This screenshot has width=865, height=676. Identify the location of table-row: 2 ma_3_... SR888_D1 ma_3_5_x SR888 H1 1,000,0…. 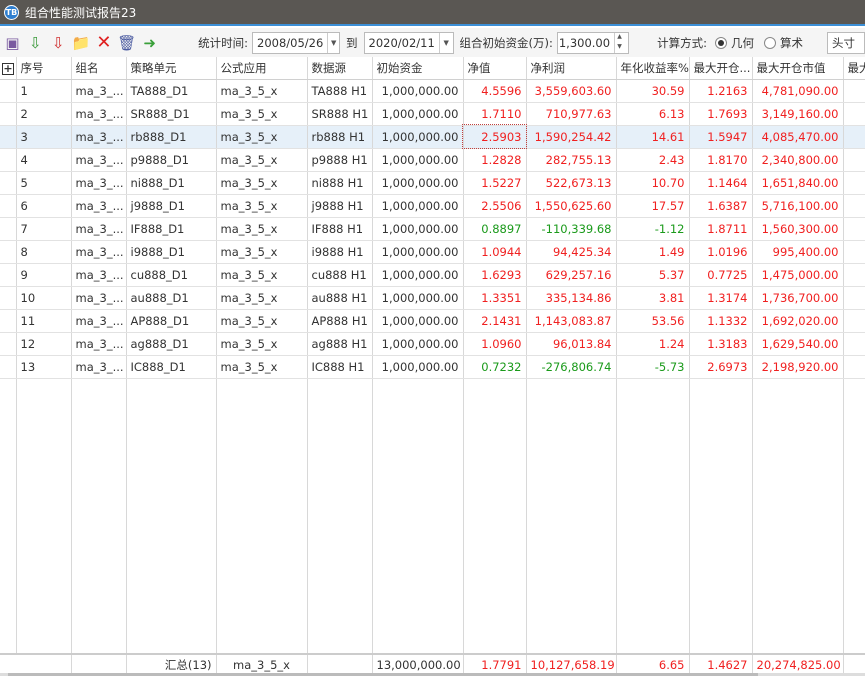
(432, 114).